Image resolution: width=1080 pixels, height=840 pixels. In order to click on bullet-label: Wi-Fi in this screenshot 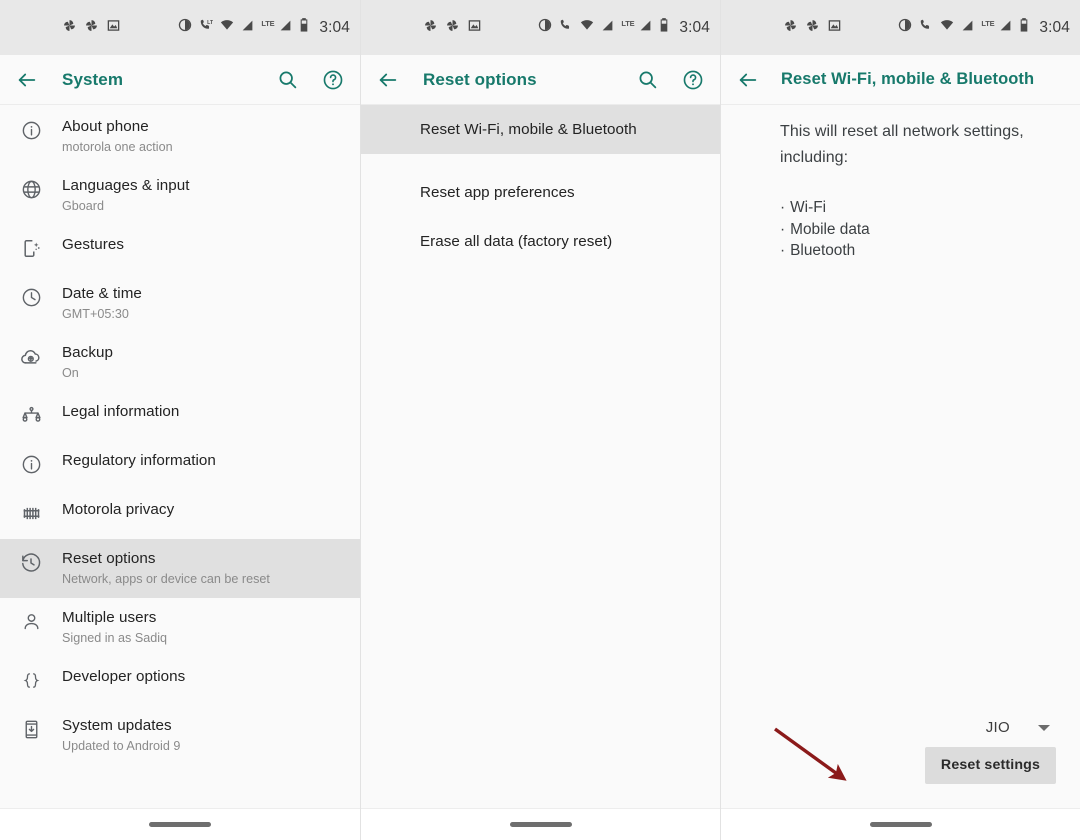, I will do `click(808, 207)`.